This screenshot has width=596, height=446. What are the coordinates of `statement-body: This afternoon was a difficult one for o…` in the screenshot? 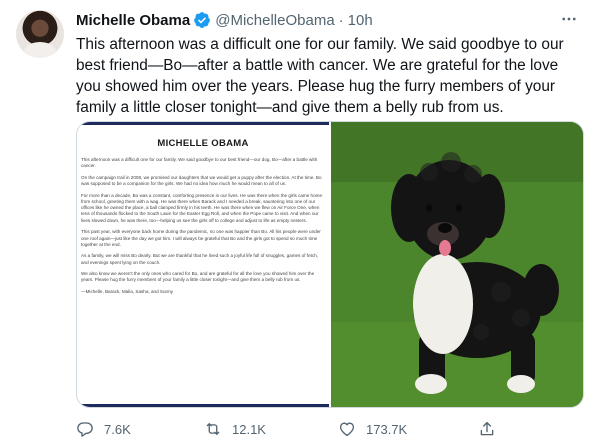 It's located at (203, 228).